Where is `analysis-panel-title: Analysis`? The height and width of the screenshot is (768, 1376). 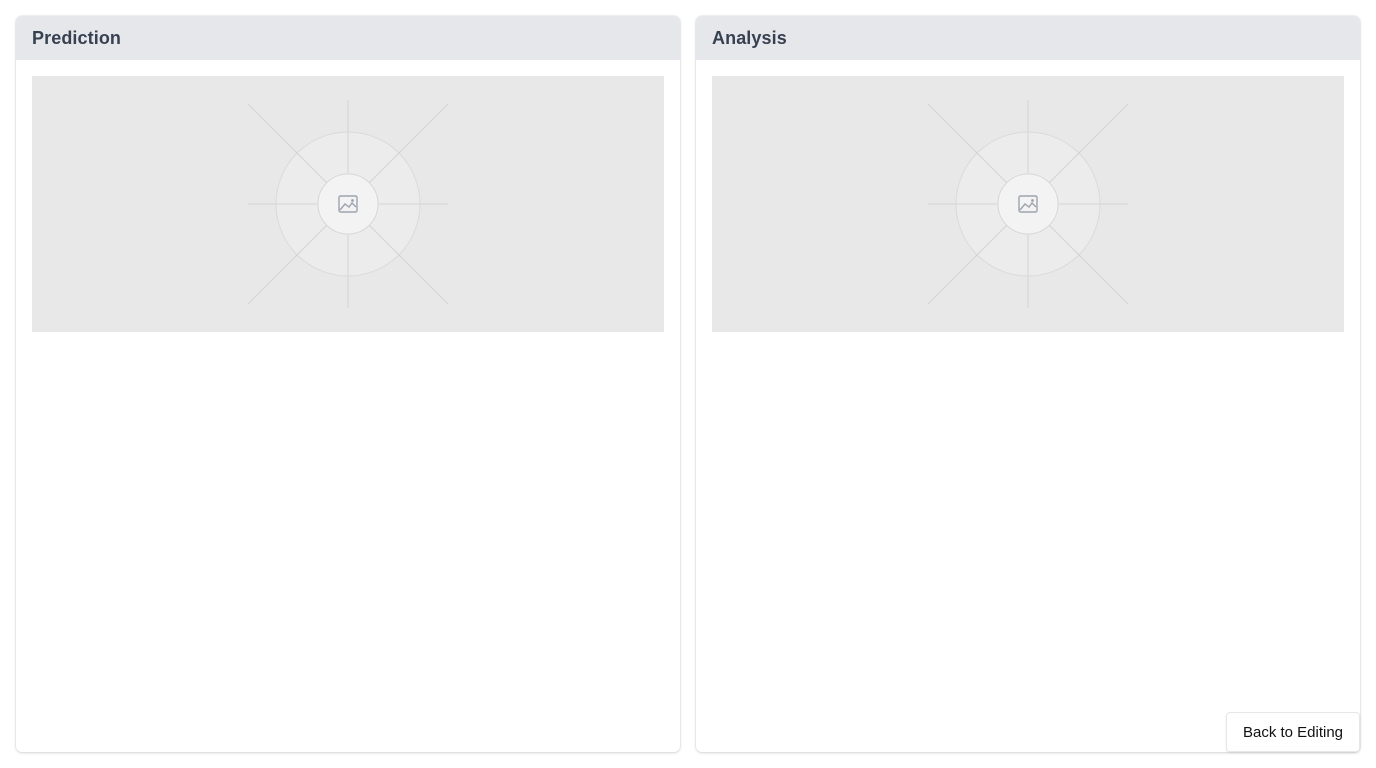 analysis-panel-title: Analysis is located at coordinates (749, 37).